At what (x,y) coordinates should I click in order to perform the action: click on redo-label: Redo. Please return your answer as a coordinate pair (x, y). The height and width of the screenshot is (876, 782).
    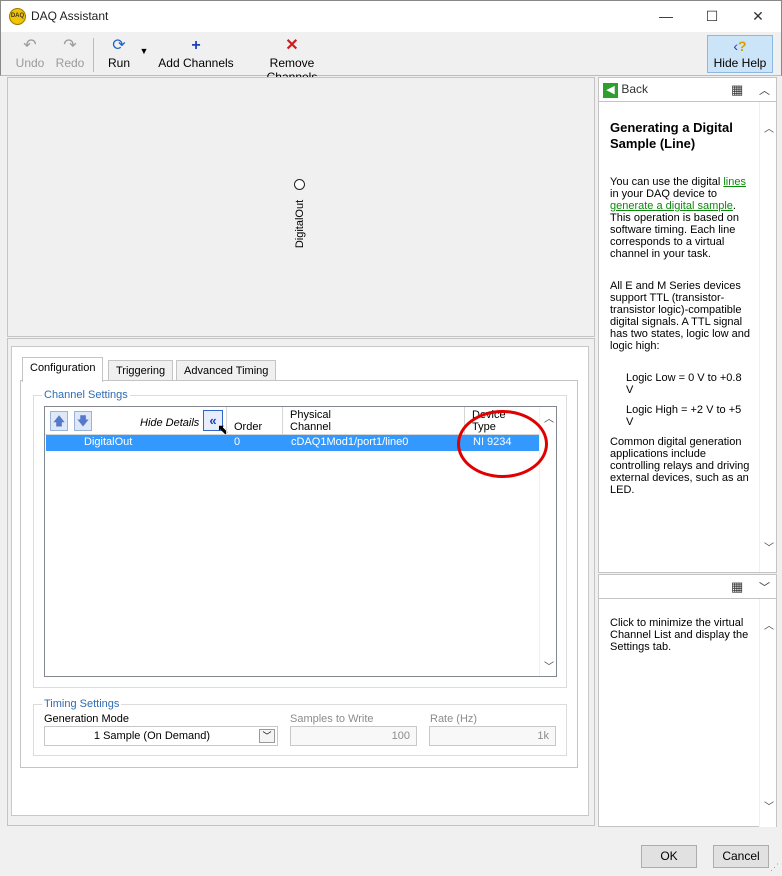
    Looking at the image, I should click on (70, 63).